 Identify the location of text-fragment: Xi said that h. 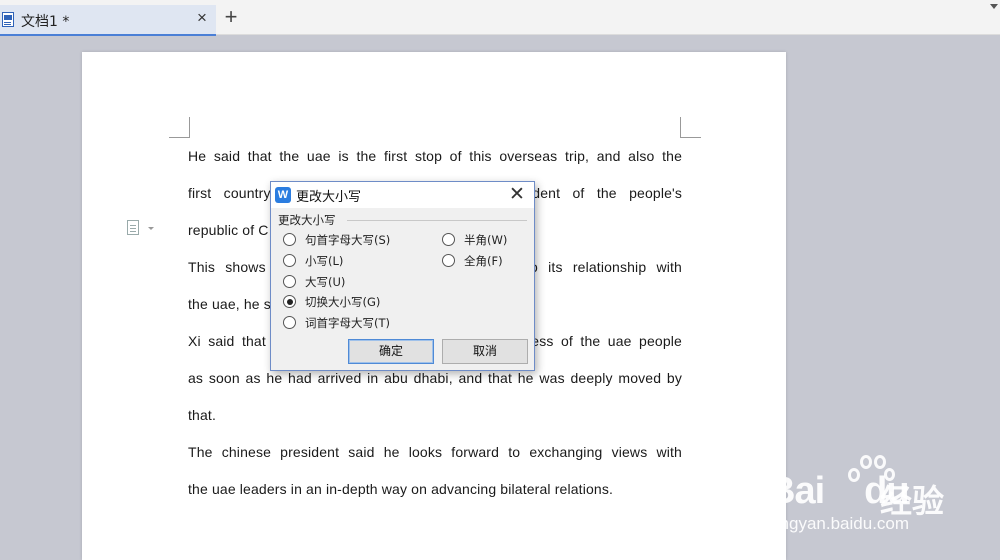
(235, 341).